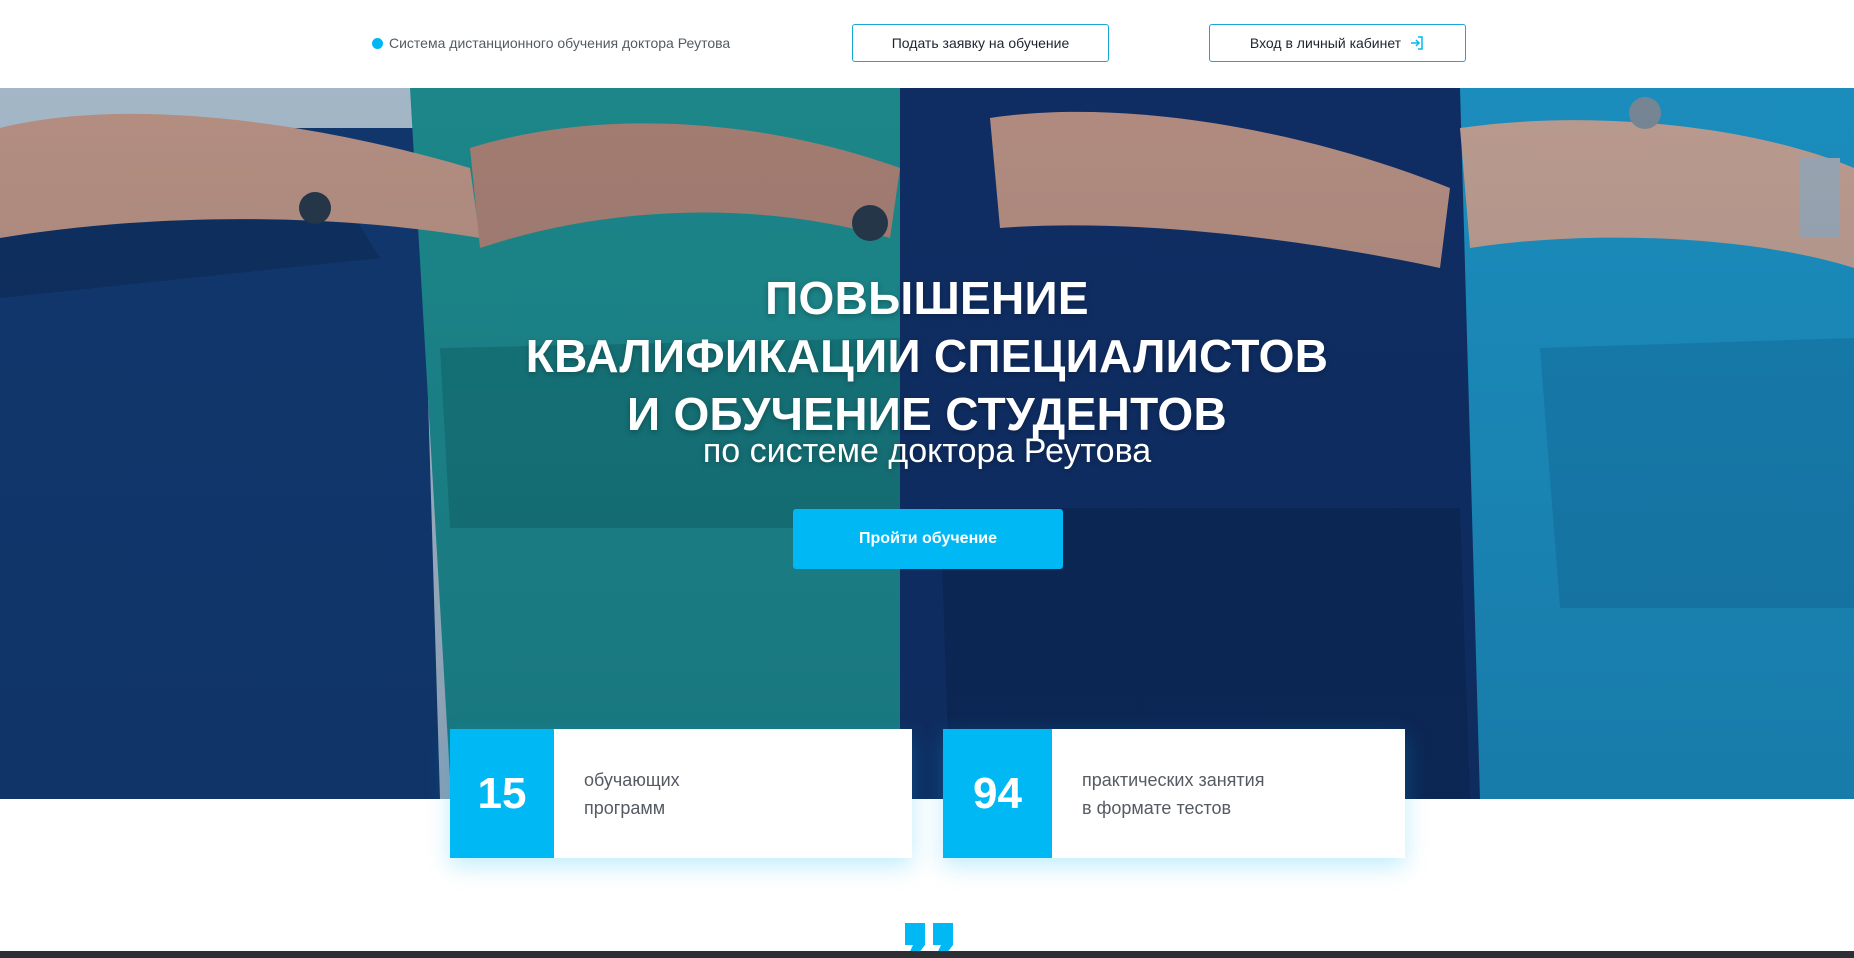 This screenshot has width=1854, height=958. I want to click on login-arrow-icon, so click(1417, 43).